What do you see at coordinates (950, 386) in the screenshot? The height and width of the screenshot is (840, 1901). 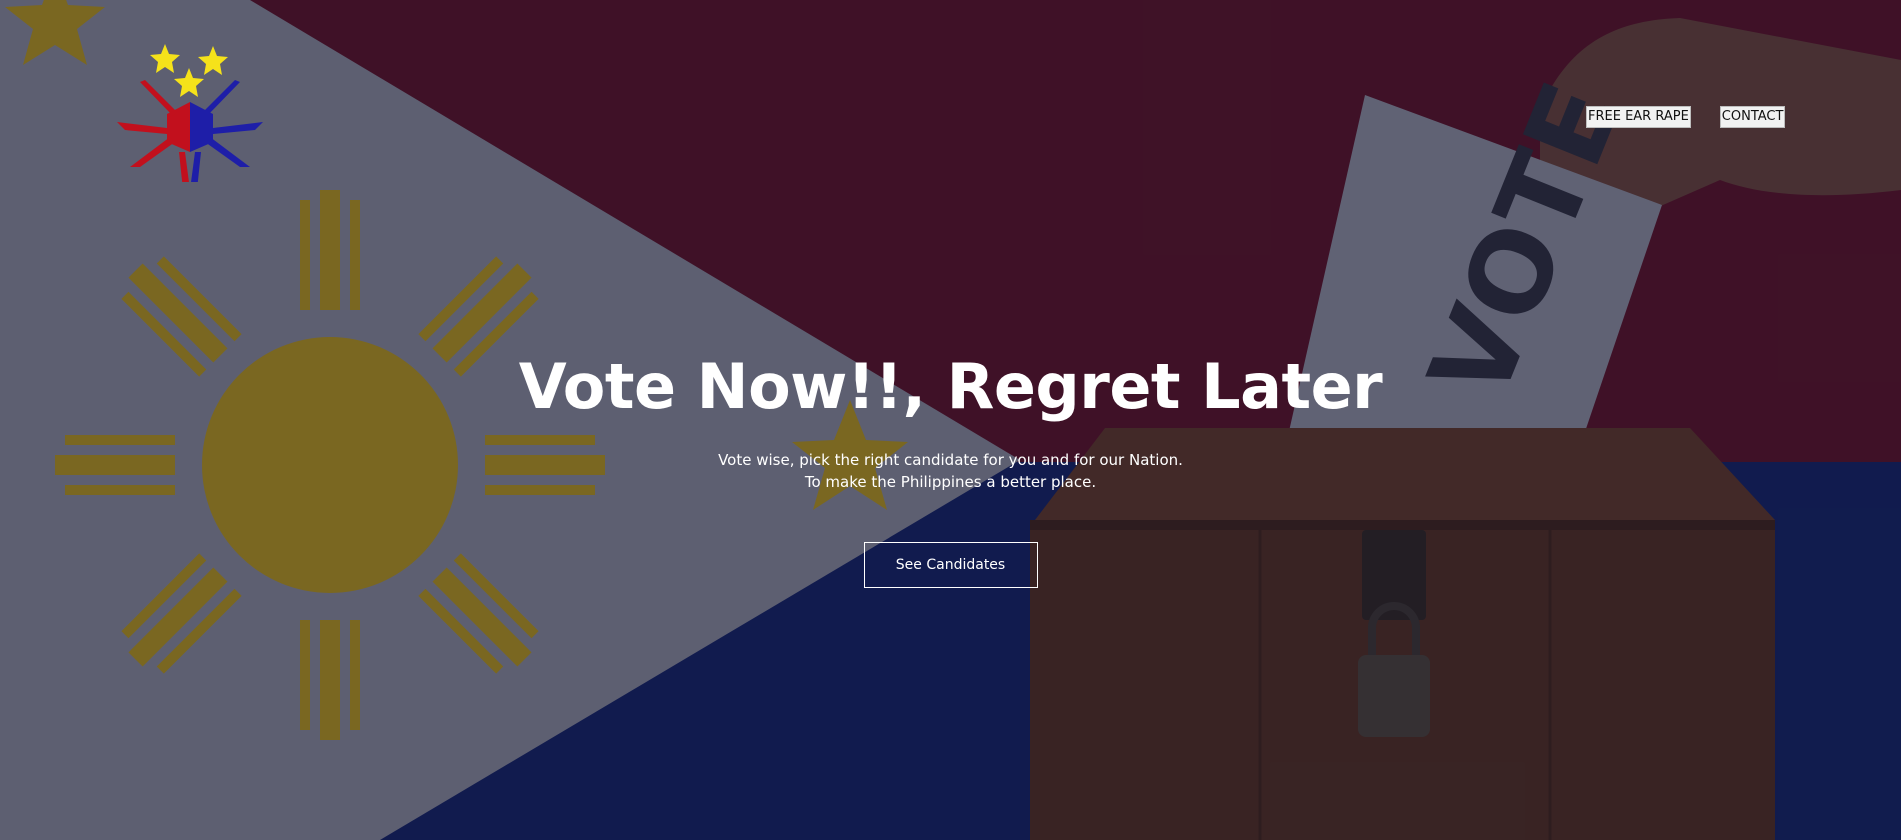 I see `hero-title: Vote Now!!, Regret Later` at bounding box center [950, 386].